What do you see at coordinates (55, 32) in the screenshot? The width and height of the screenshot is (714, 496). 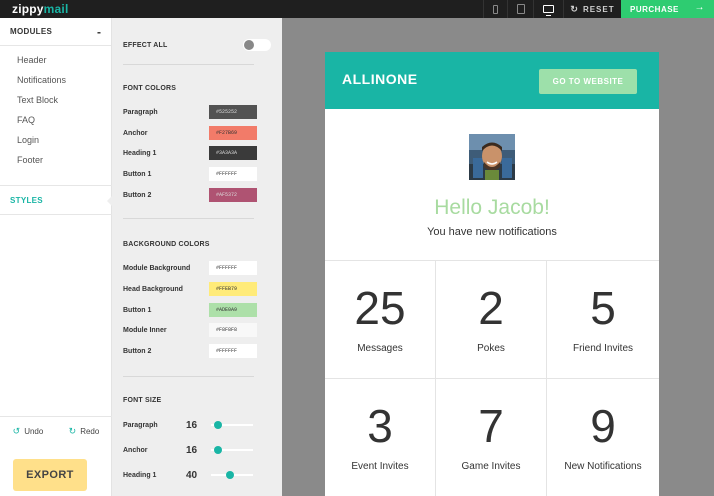 I see `modules-header: MODULES -` at bounding box center [55, 32].